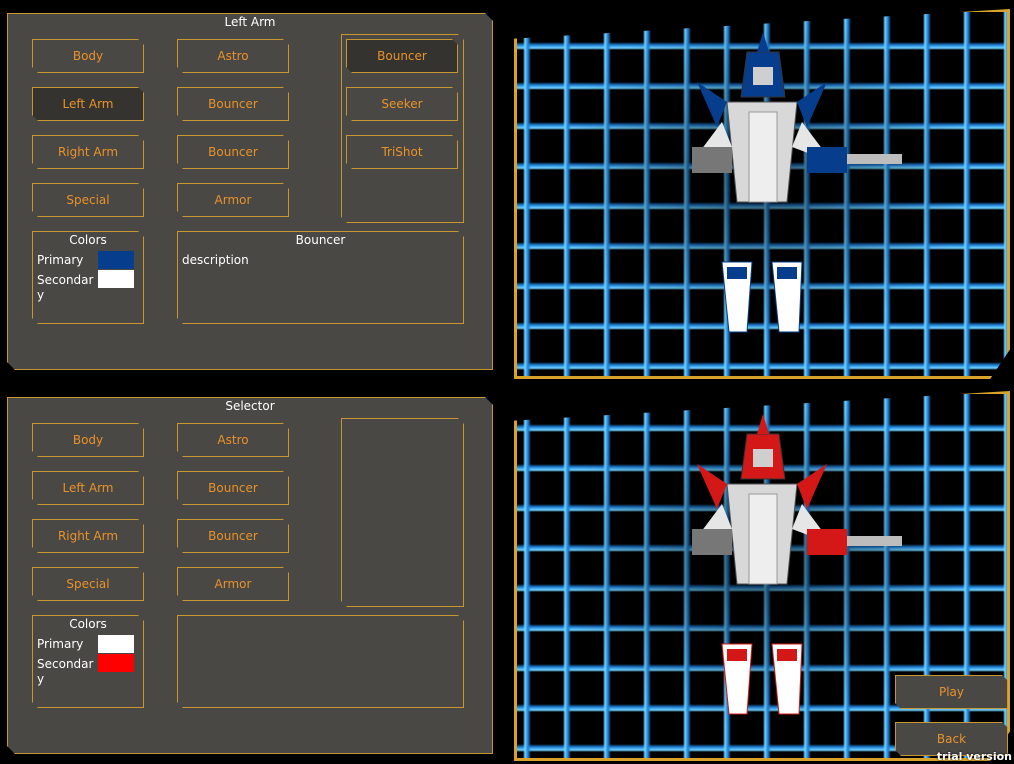  What do you see at coordinates (402, 128) in the screenshot?
I see `options-list: Bouncer Seeker TriShot` at bounding box center [402, 128].